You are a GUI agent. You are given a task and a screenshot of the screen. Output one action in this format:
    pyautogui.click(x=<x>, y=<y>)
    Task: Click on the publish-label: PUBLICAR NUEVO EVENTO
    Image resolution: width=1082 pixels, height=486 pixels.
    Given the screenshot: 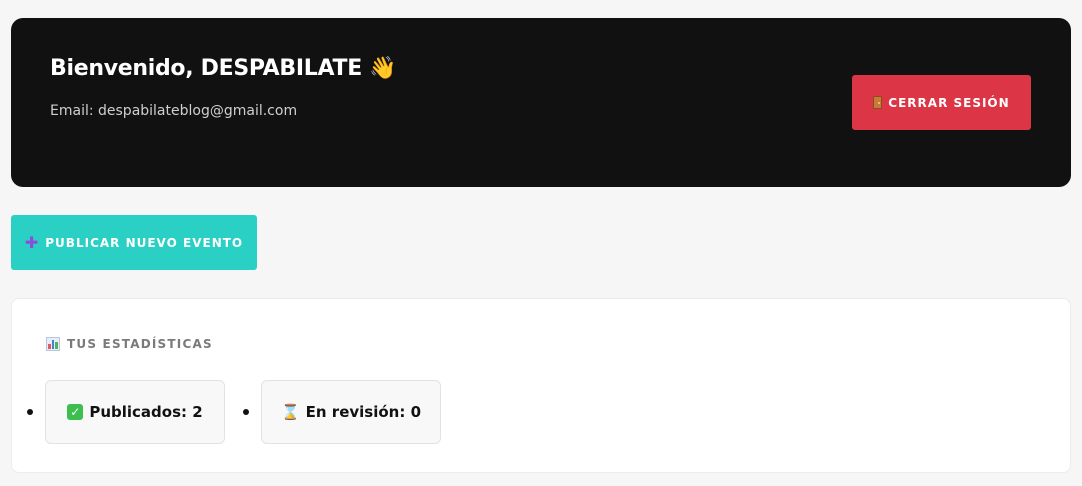 What is the action you would take?
    pyautogui.click(x=144, y=242)
    